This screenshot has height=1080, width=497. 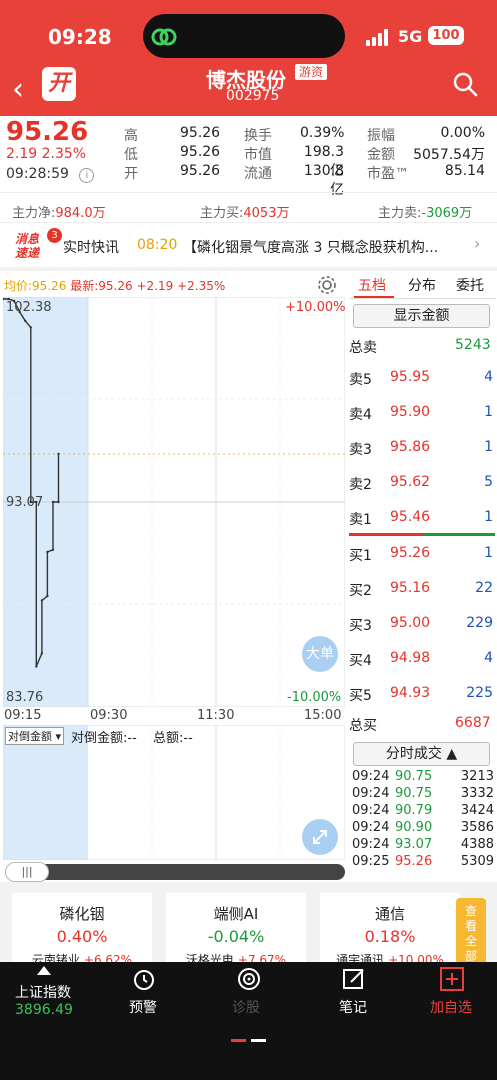 I want to click on sell-level-volume: 5, so click(x=488, y=482).